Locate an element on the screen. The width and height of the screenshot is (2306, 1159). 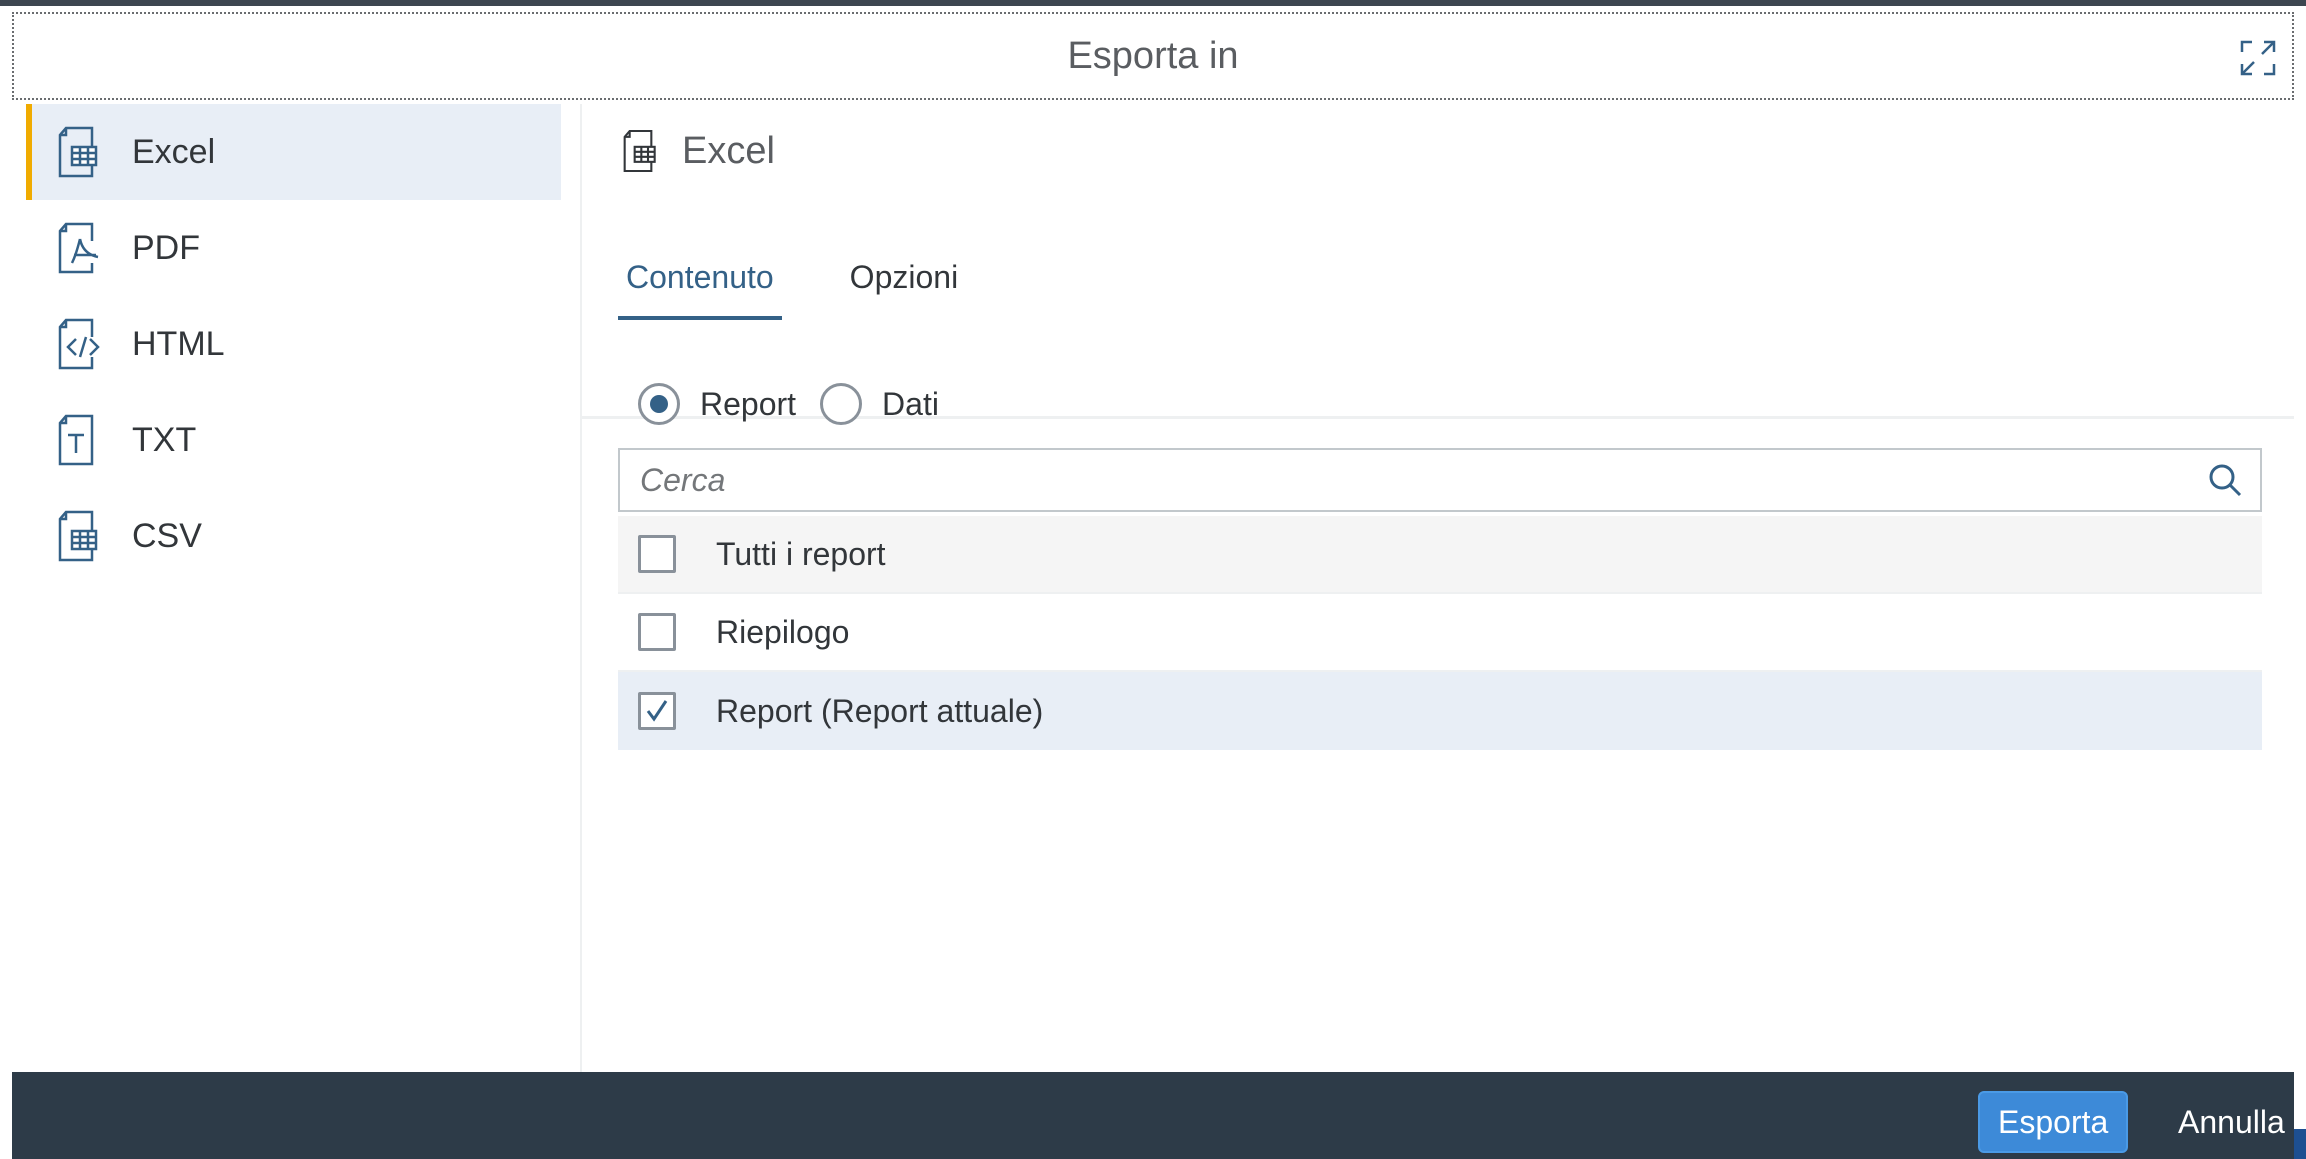
tab-opzioni: Opzioni is located at coordinates (904, 277).